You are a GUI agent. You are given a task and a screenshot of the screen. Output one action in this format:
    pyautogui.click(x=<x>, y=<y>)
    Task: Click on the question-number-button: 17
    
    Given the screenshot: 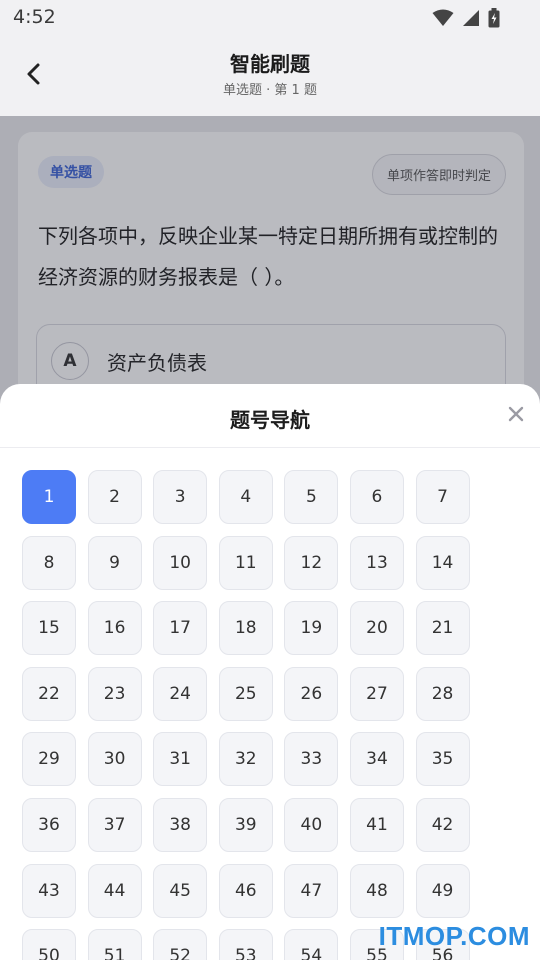 What is the action you would take?
    pyautogui.click(x=180, y=628)
    